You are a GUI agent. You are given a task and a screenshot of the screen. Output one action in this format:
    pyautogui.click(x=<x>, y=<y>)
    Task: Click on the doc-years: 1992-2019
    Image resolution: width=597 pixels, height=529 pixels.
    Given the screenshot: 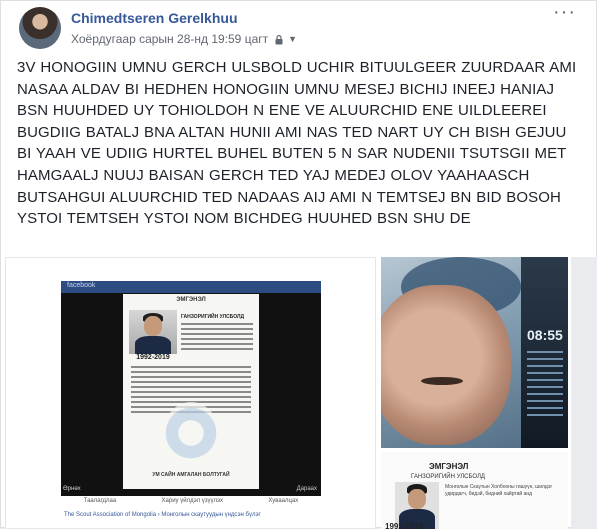 What is the action you would take?
    pyautogui.click(x=153, y=357)
    